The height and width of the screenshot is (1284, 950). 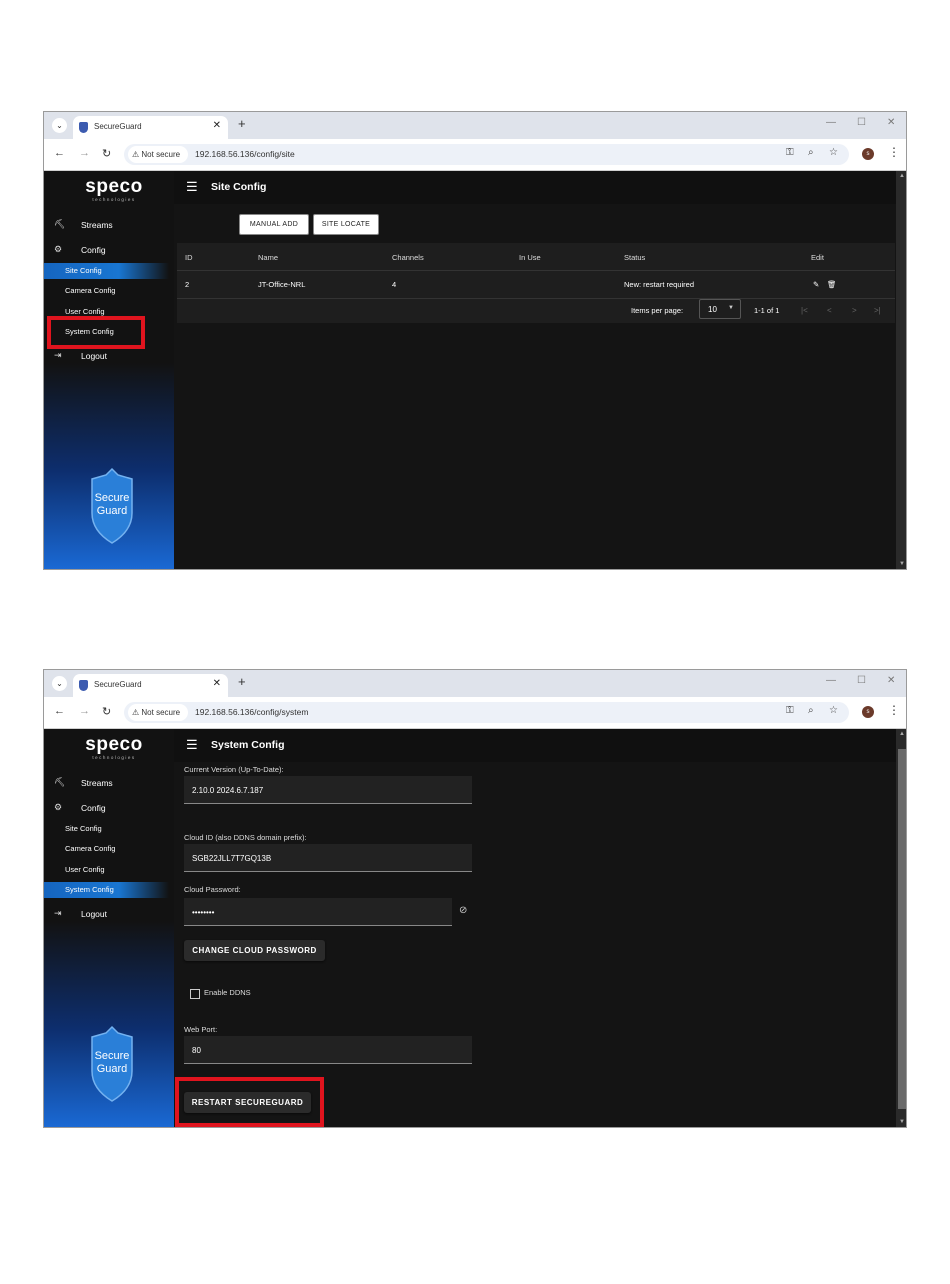 What do you see at coordinates (251, 712) in the screenshot?
I see `url-text: 192.168.56.136/config/system` at bounding box center [251, 712].